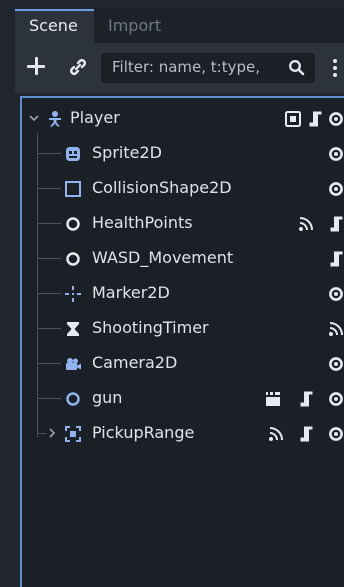 Image resolution: width=344 pixels, height=587 pixels. Describe the element at coordinates (127, 152) in the screenshot. I see `node-label: Sprite2D` at that location.